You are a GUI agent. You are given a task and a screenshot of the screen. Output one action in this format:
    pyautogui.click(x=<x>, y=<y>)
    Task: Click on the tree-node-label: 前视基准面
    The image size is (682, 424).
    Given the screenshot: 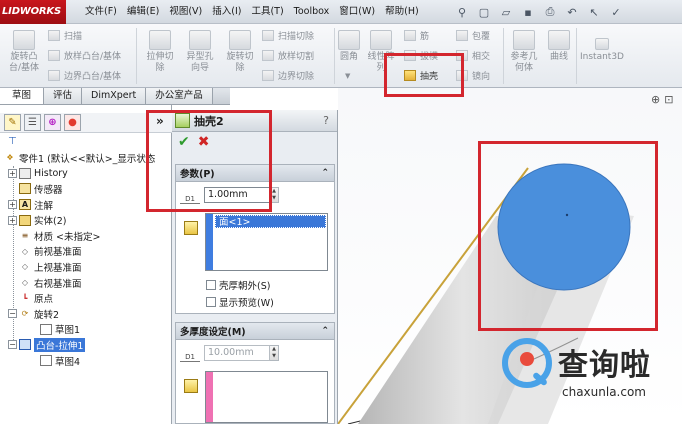 What is the action you would take?
    pyautogui.click(x=58, y=253)
    